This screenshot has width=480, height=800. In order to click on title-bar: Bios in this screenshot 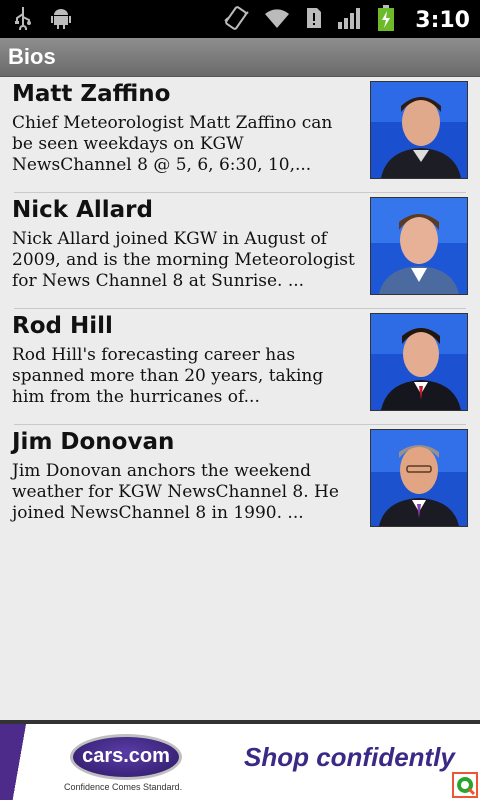, I will do `click(240, 57)`.